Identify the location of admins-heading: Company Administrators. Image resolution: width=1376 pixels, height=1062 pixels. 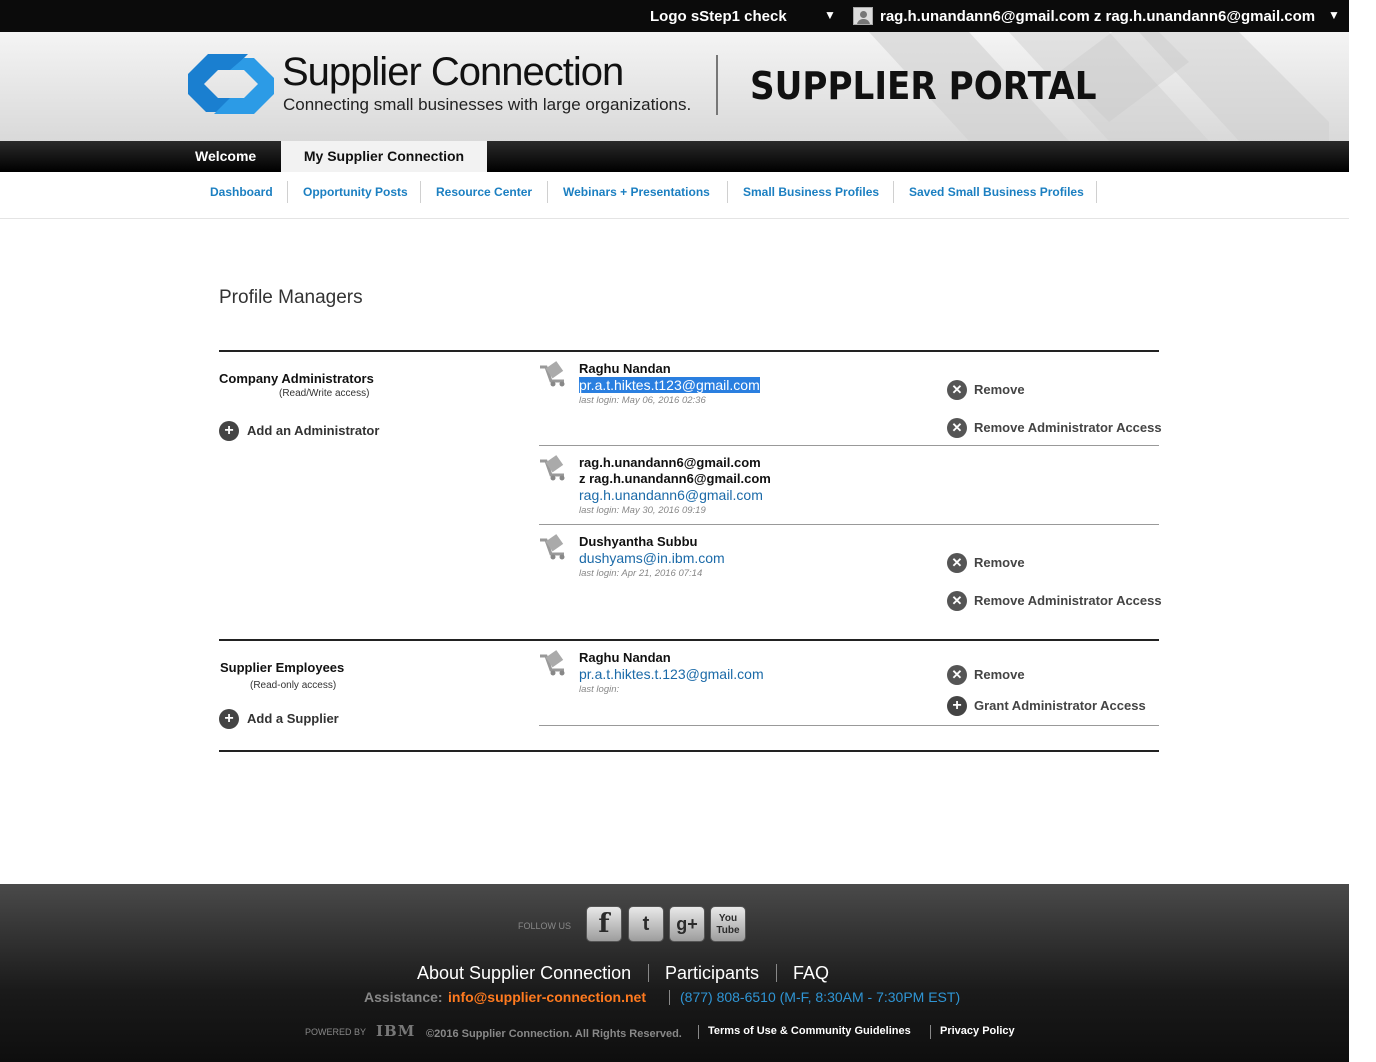
(296, 378).